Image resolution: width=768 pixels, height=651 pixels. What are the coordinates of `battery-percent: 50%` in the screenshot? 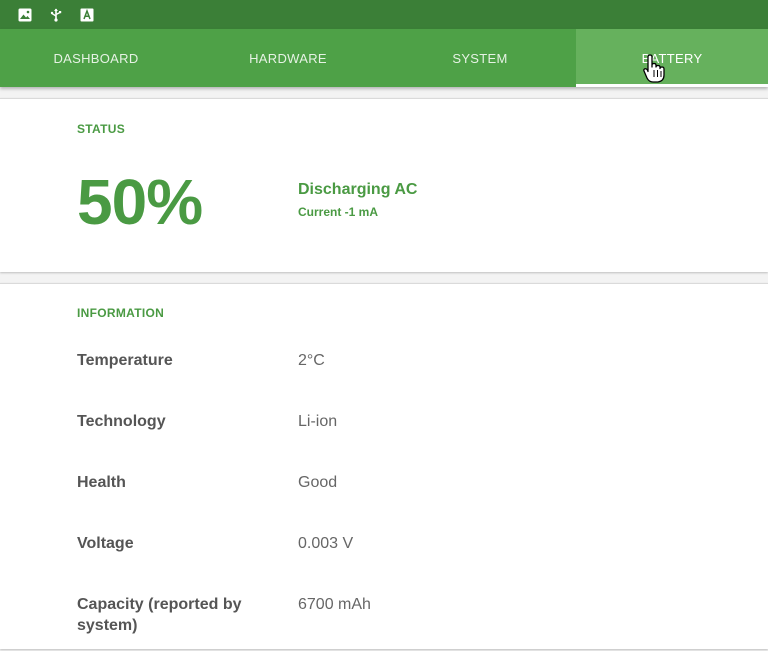 It's located at (140, 202).